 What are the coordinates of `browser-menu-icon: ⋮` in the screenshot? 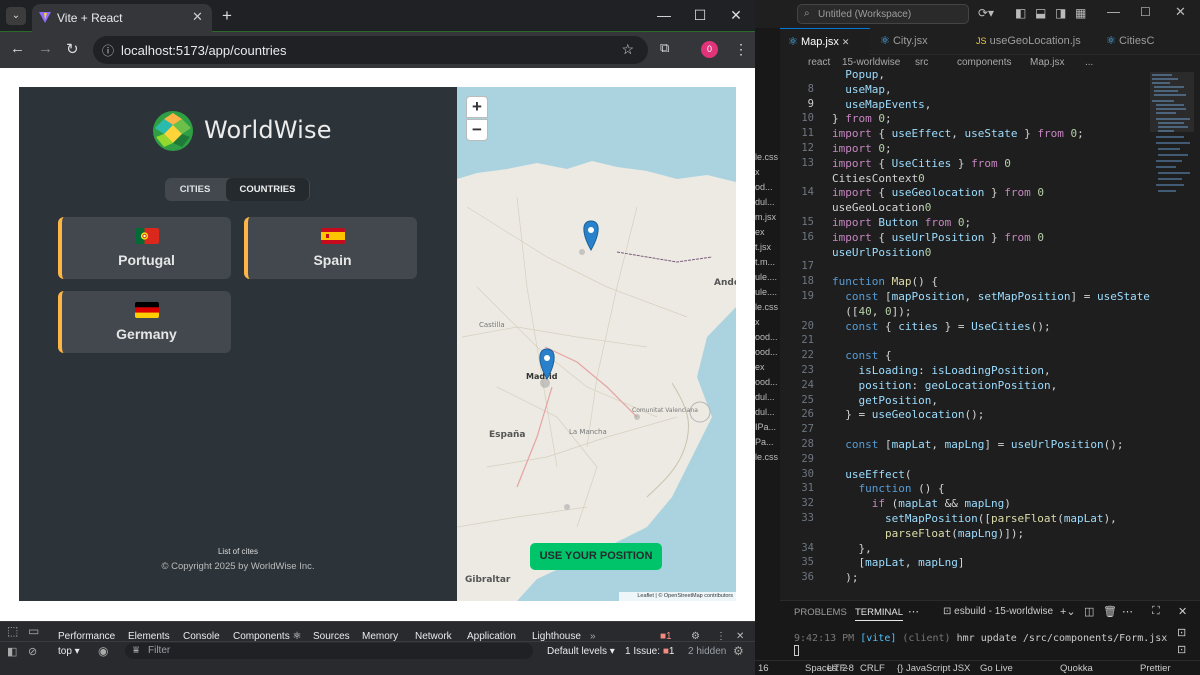 It's located at (741, 49).